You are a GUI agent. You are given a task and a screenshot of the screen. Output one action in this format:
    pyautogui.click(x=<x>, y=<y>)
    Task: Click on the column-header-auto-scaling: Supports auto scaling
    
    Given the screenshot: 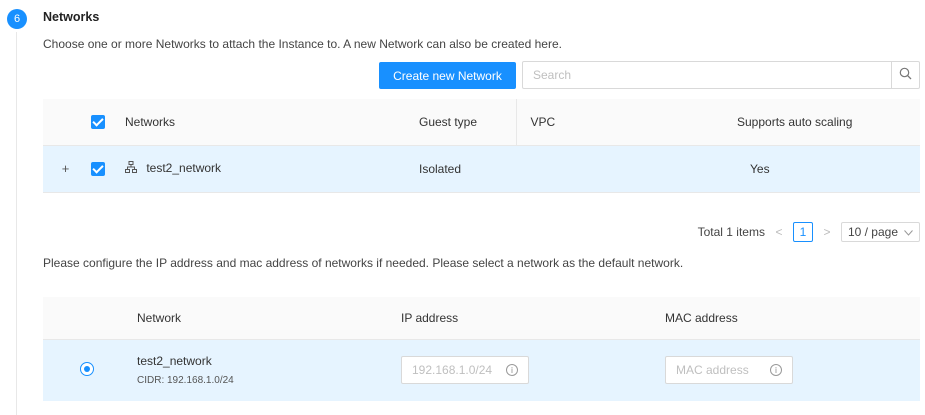 What is the action you would take?
    pyautogui.click(x=795, y=121)
    